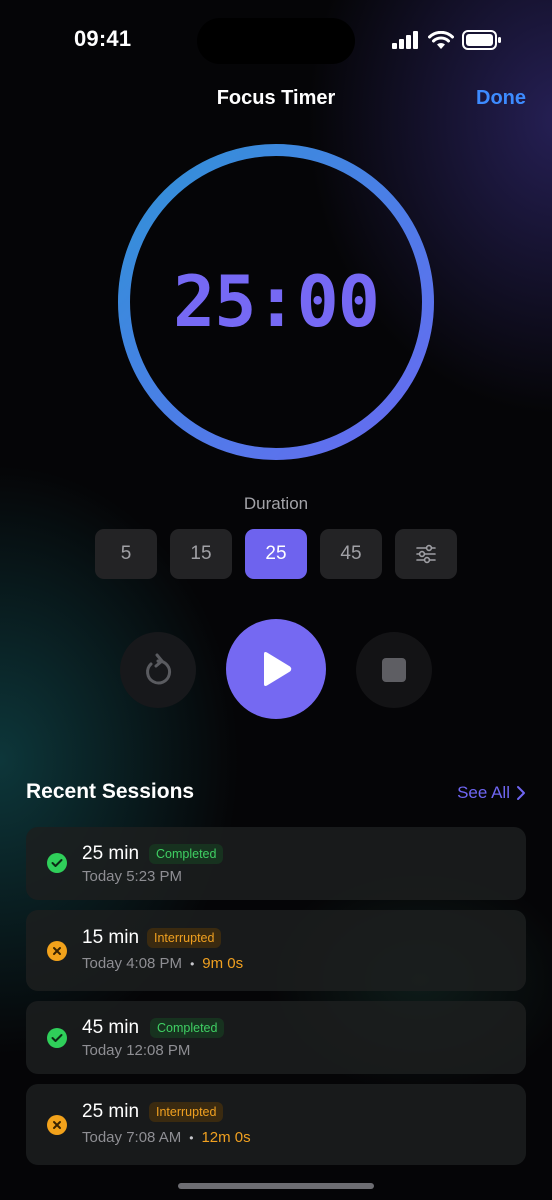 The image size is (552, 1200). I want to click on session-time: Today 5:23 PM, so click(132, 876).